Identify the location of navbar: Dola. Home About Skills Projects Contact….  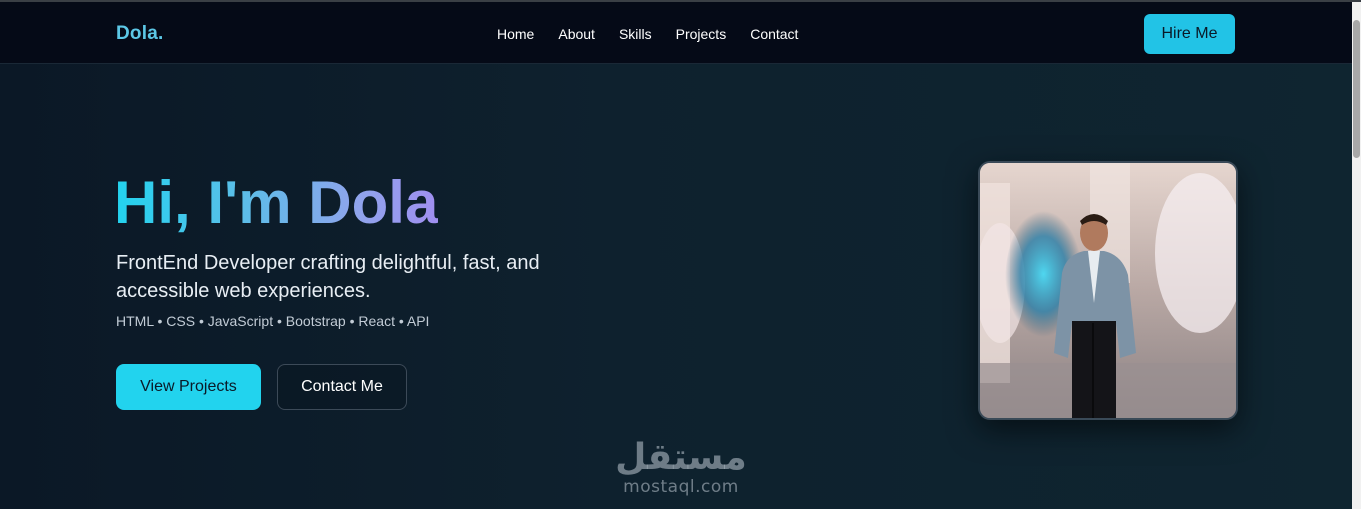
(676, 33).